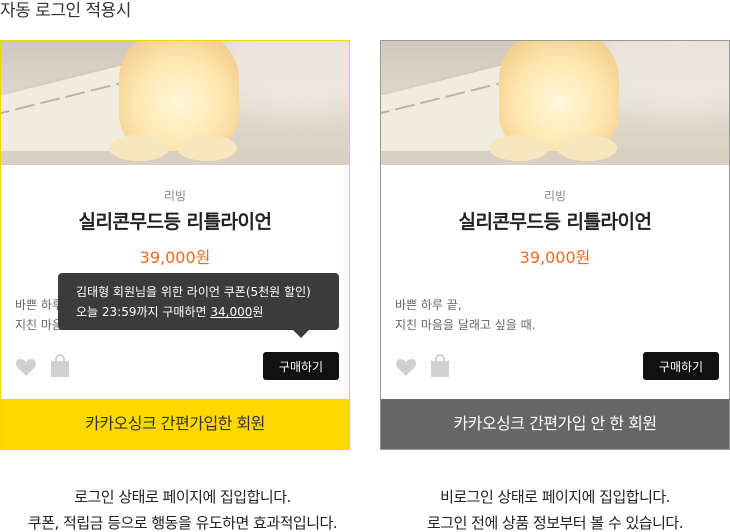 The image size is (730, 532). Describe the element at coordinates (465, 325) in the screenshot. I see `description-line: 지친 마음을 달래고 싶을 때.` at that location.